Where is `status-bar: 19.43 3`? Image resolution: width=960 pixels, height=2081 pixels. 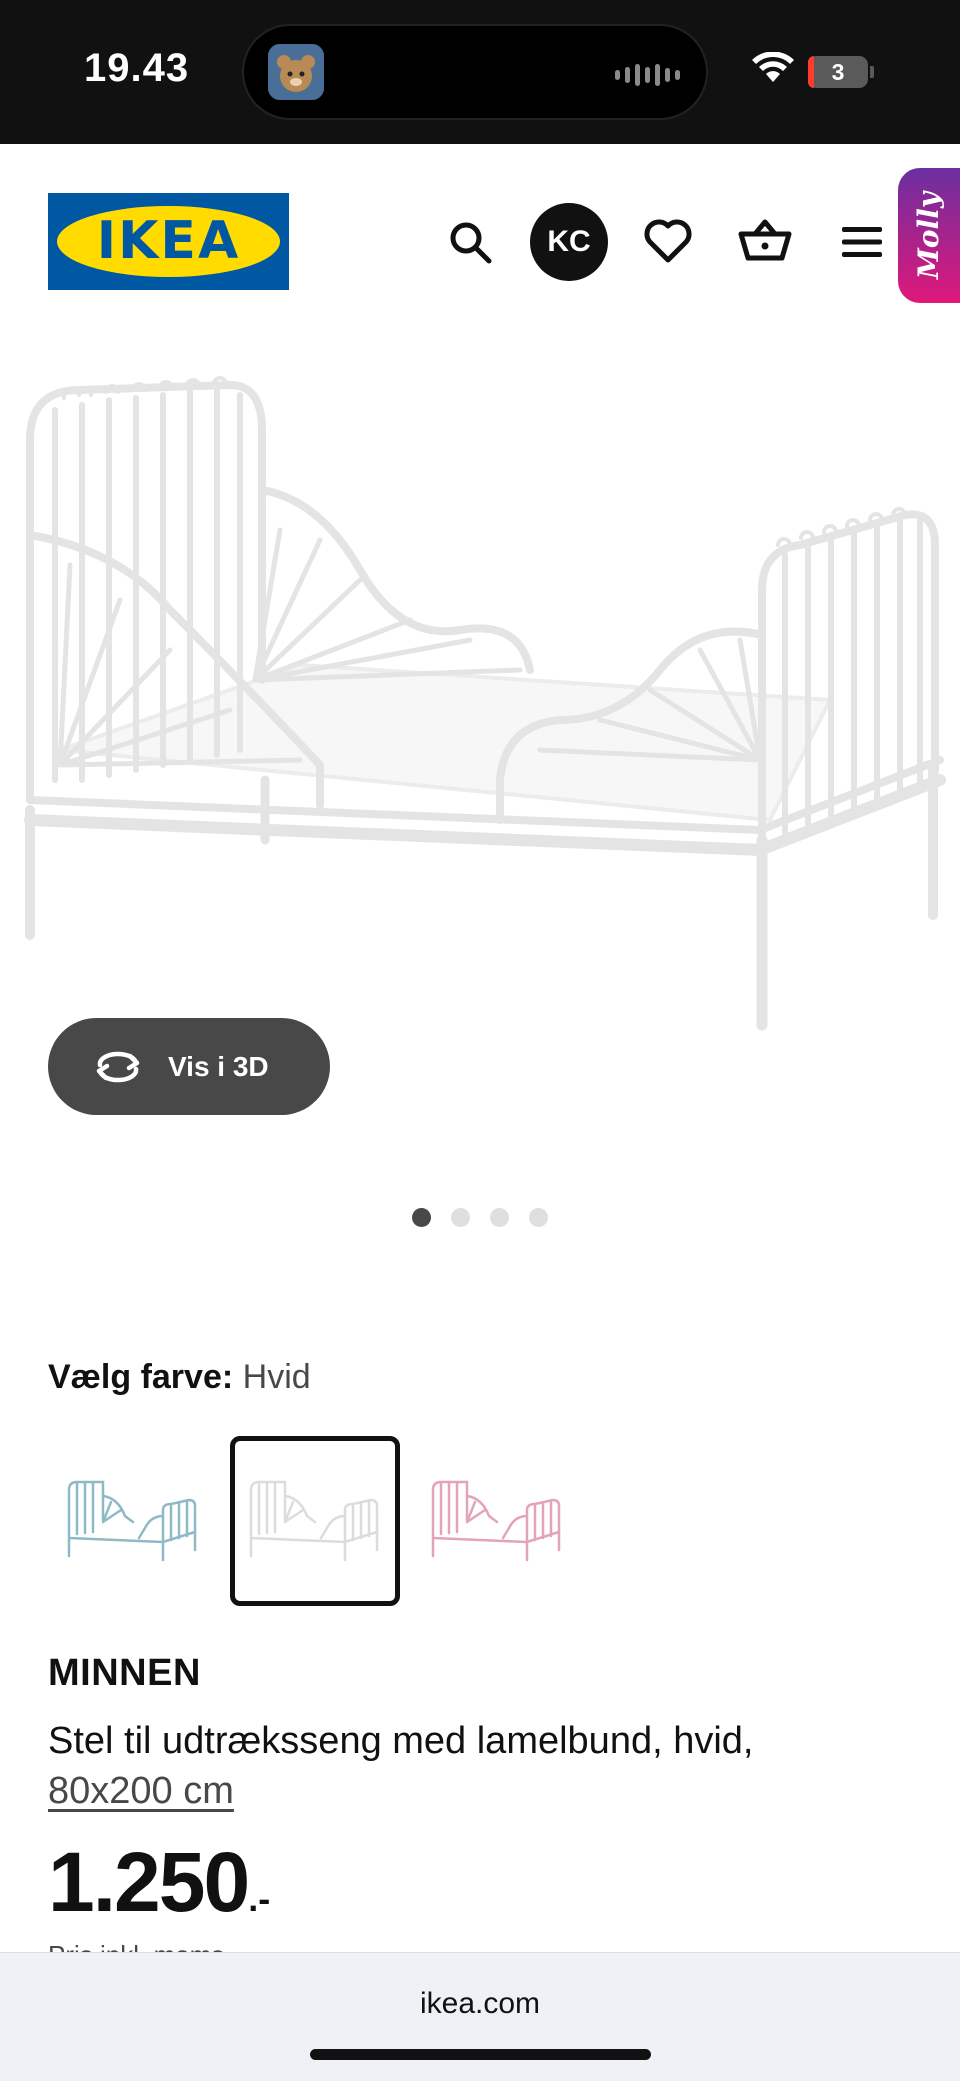
status-bar: 19.43 3 is located at coordinates (480, 72).